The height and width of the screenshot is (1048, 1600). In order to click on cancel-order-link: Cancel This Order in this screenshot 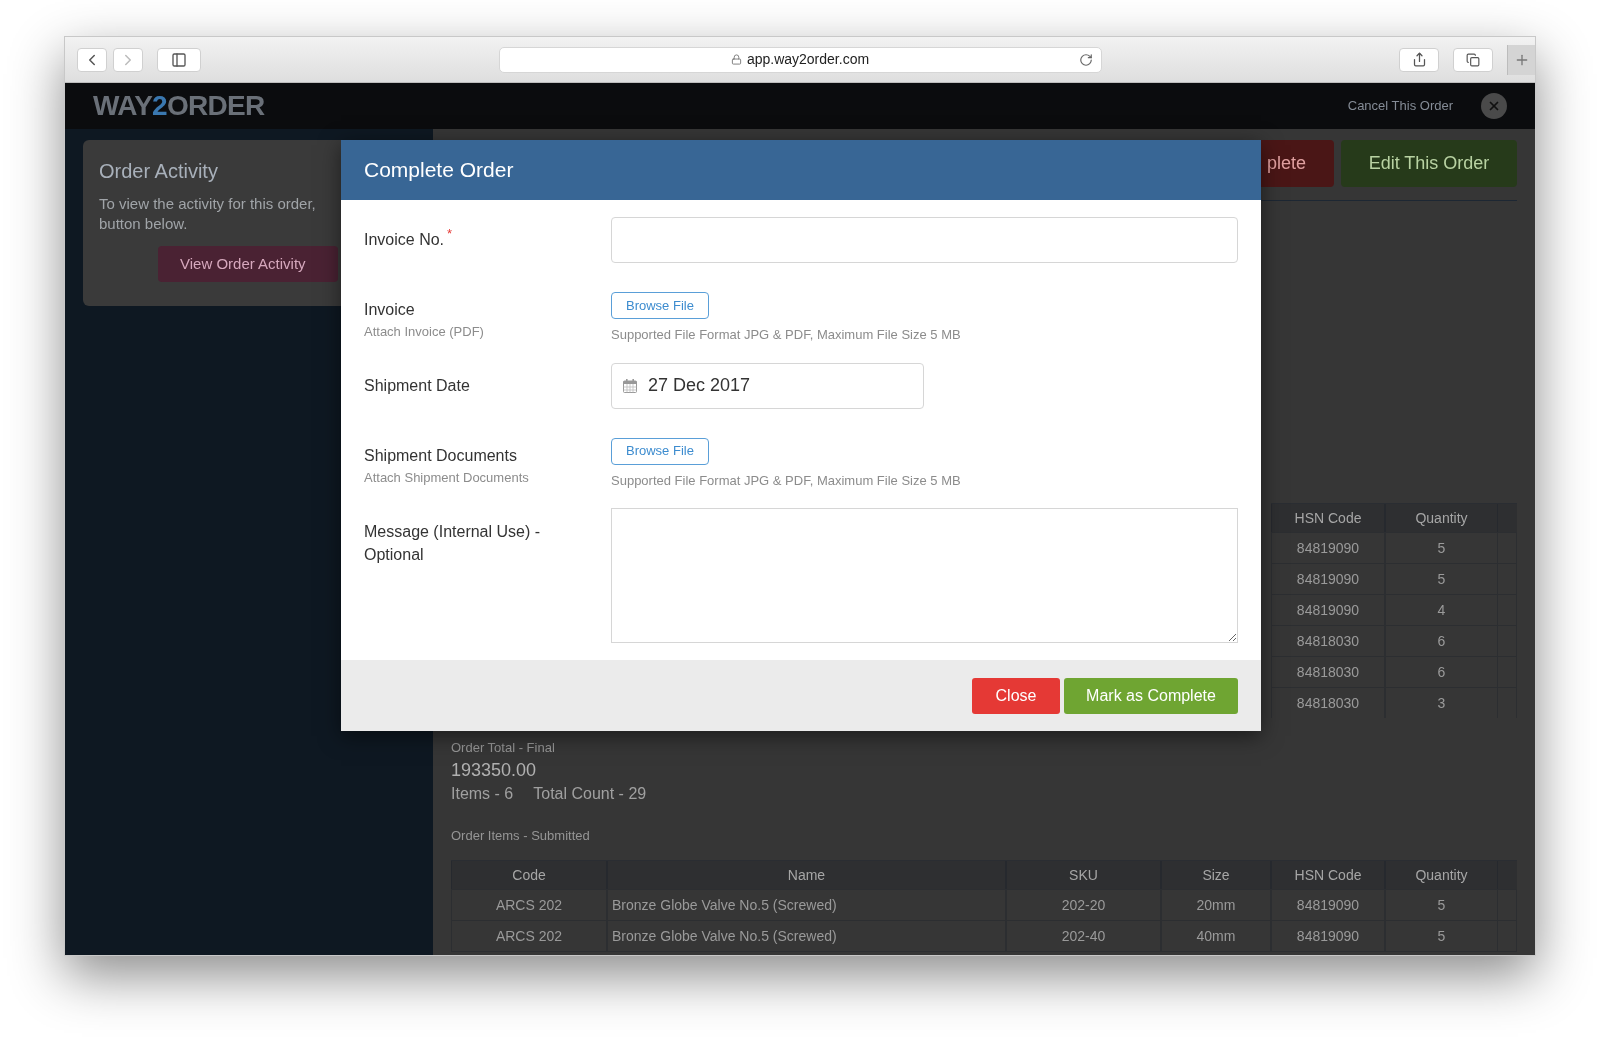, I will do `click(1400, 106)`.